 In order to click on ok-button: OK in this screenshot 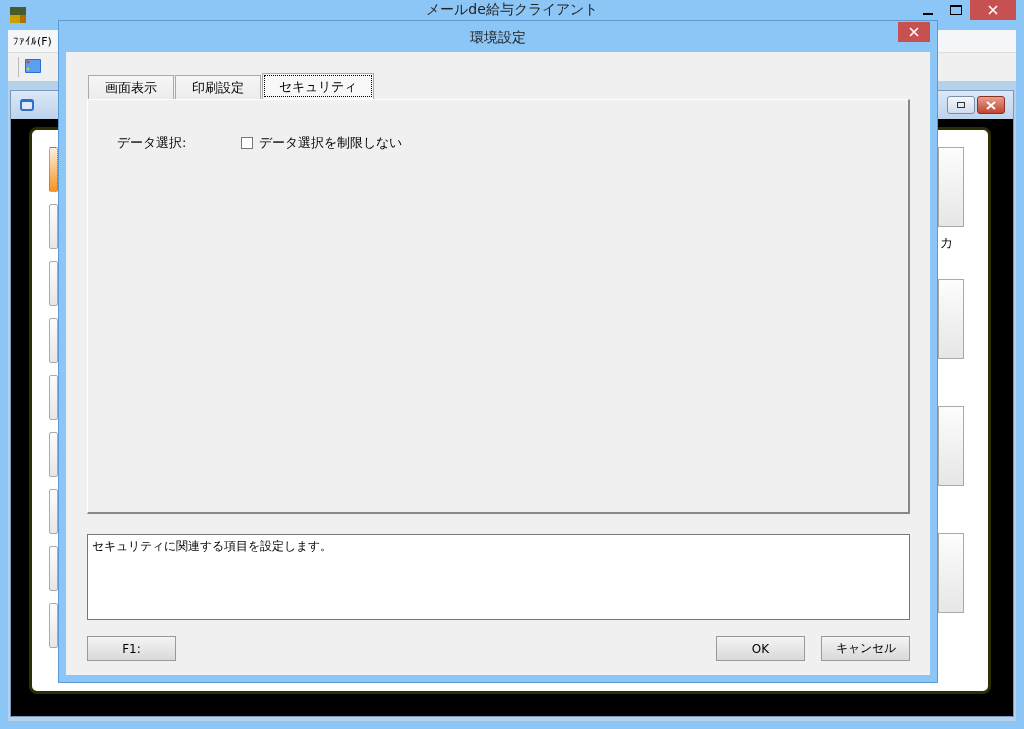, I will do `click(760, 648)`.